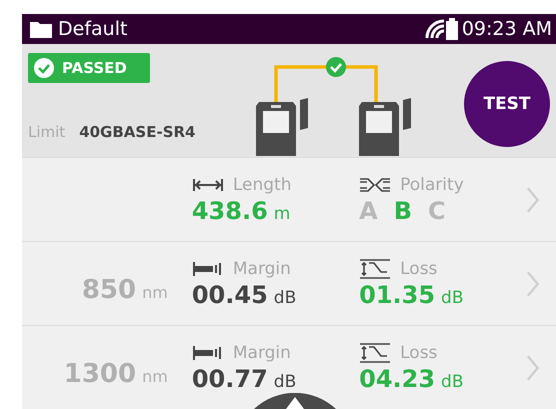 This screenshot has width=556, height=409. What do you see at coordinates (375, 184) in the screenshot?
I see `polarity-icon` at bounding box center [375, 184].